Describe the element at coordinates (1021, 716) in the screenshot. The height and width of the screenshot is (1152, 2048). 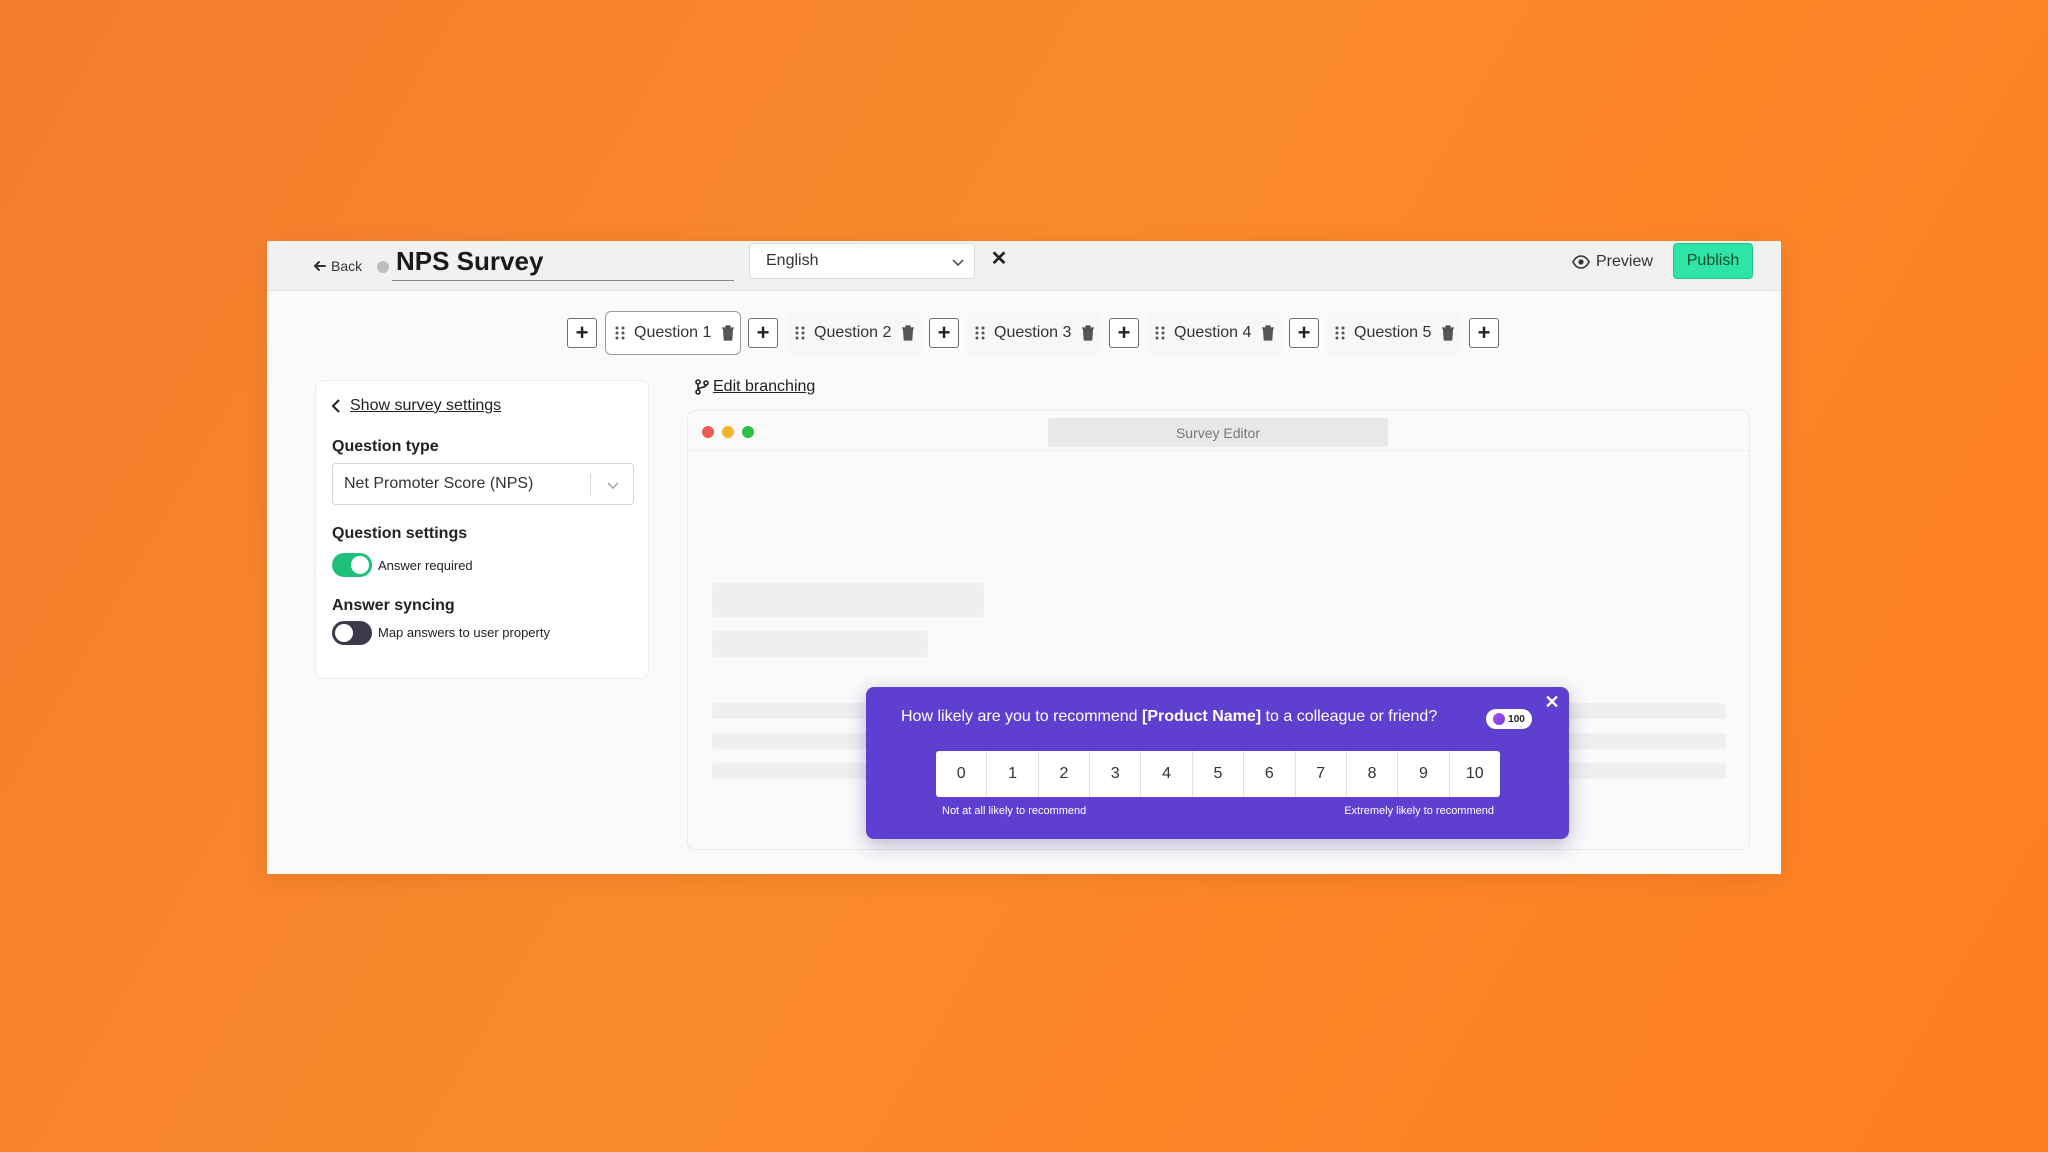
I see `question-prefix: How likely are you to recommend` at that location.